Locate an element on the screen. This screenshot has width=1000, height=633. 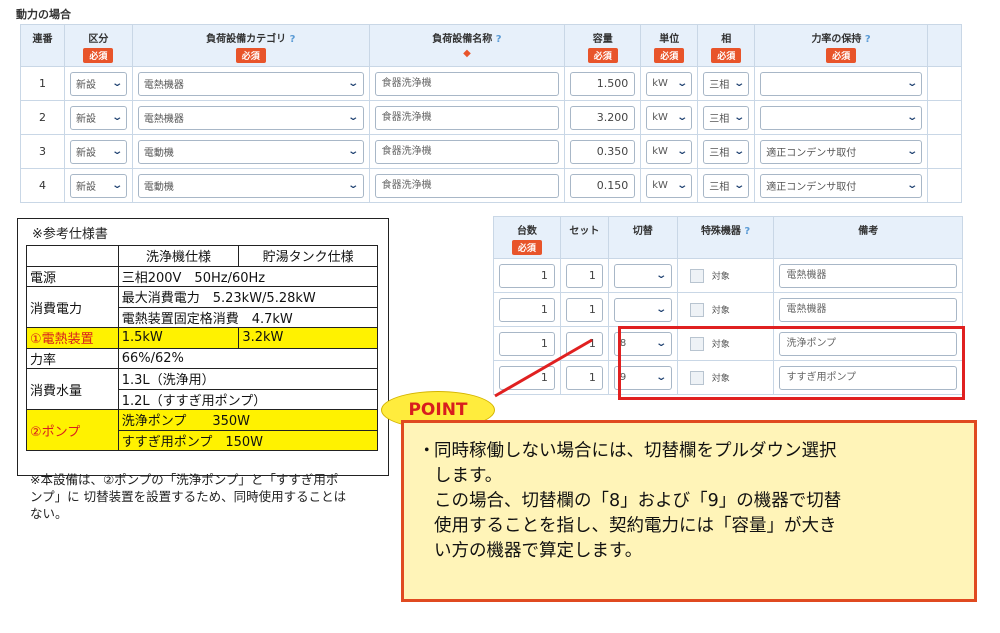
explain-line: します。 is located at coordinates (468, 476).